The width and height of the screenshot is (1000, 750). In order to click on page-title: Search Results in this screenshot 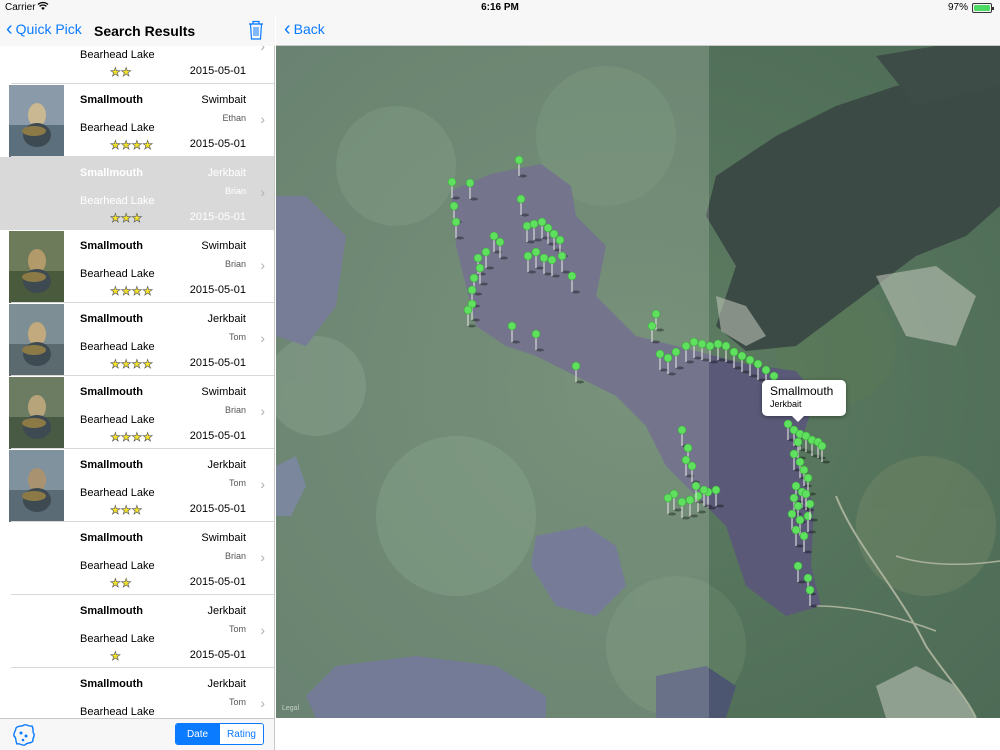, I will do `click(145, 31)`.